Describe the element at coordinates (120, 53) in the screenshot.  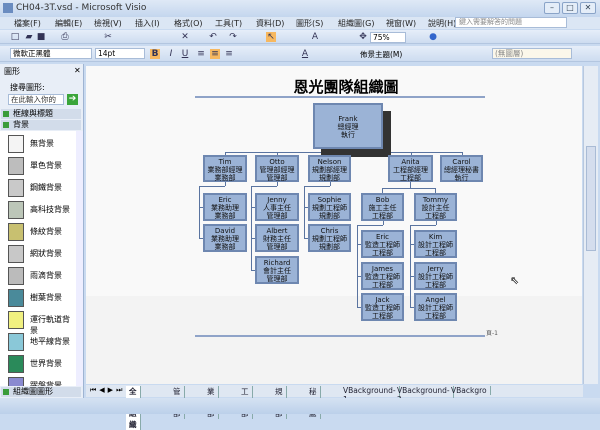
I see `font-size-select: 14pt` at that location.